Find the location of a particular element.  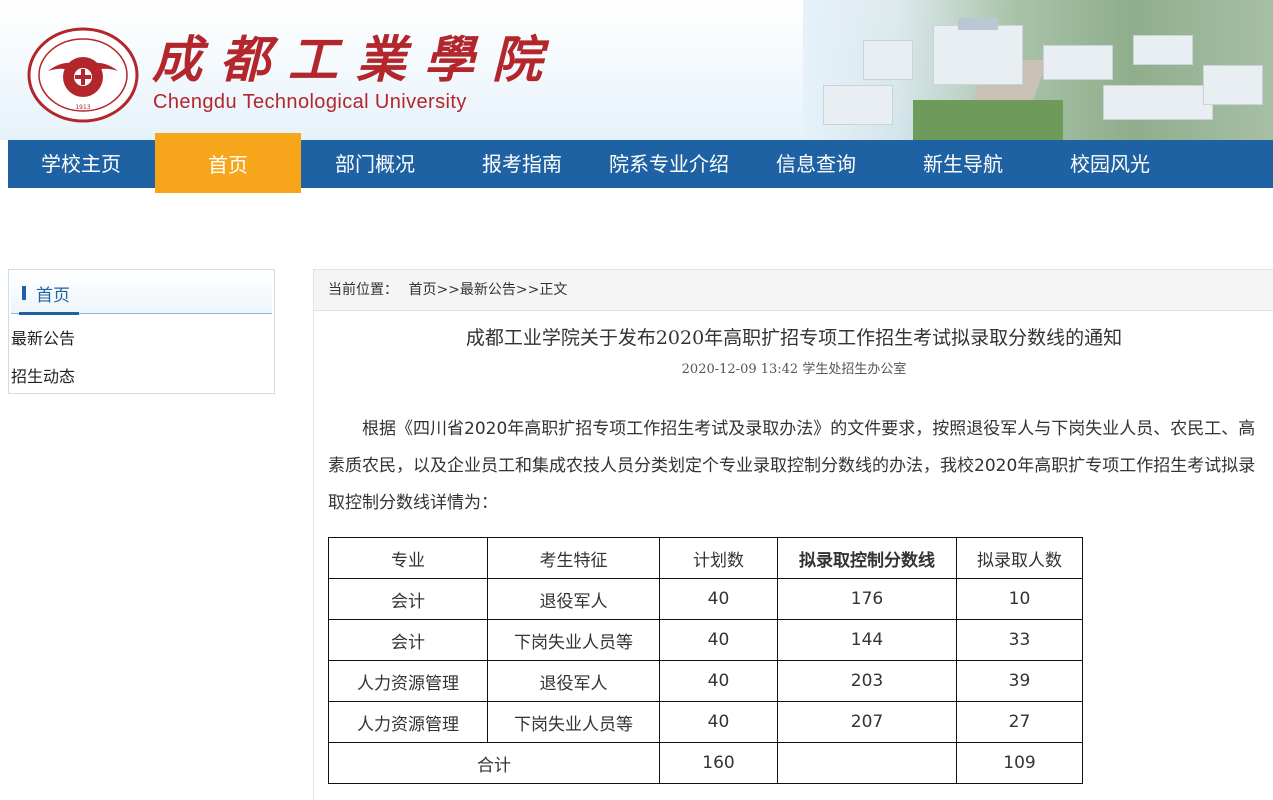

article-meta: 2020-12-09 13:42 学生处招生办公室 is located at coordinates (794, 369).